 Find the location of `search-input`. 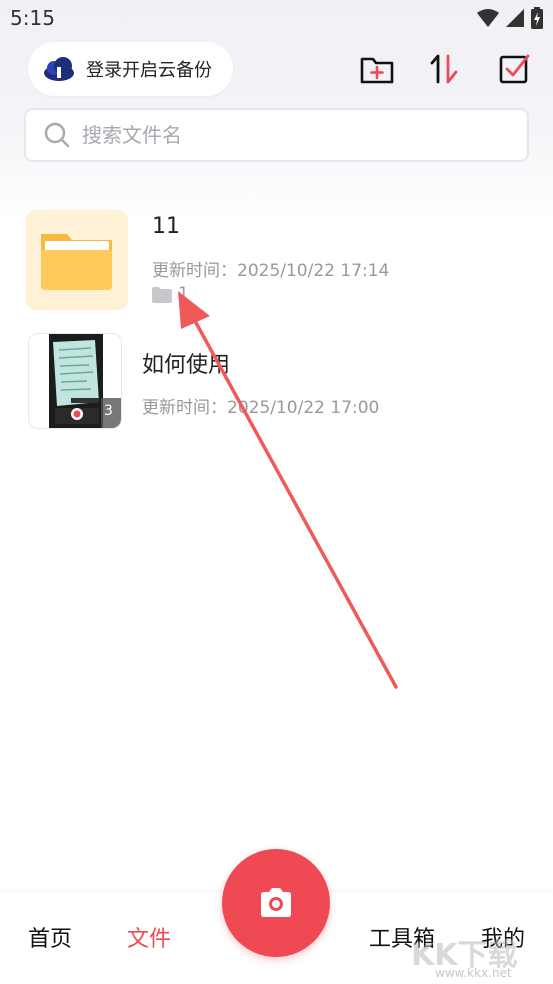

search-input is located at coordinates (282, 135).